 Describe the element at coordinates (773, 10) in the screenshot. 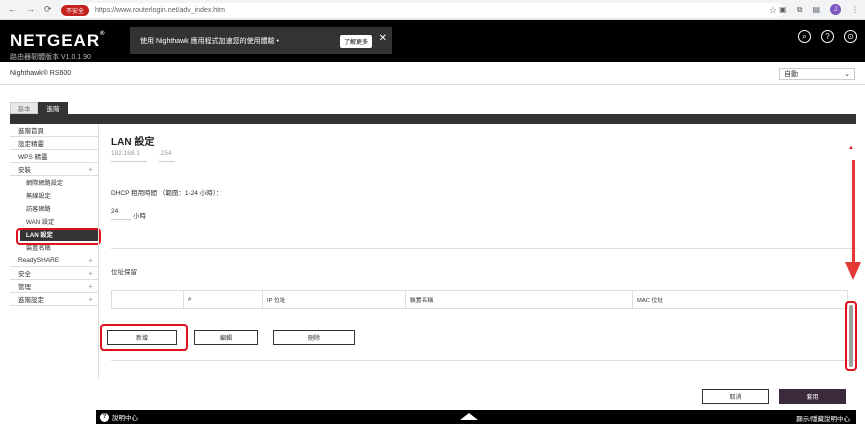

I see `bookmark-star-icon: ☆` at that location.